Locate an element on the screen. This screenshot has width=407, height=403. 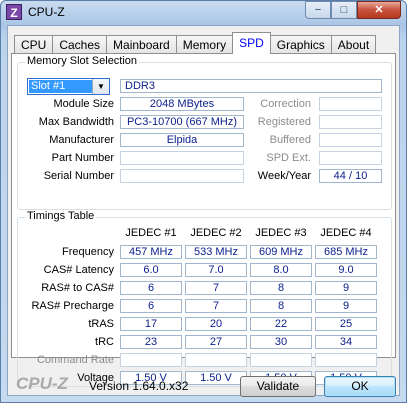
maximize-button: □ is located at coordinates (344, 10).